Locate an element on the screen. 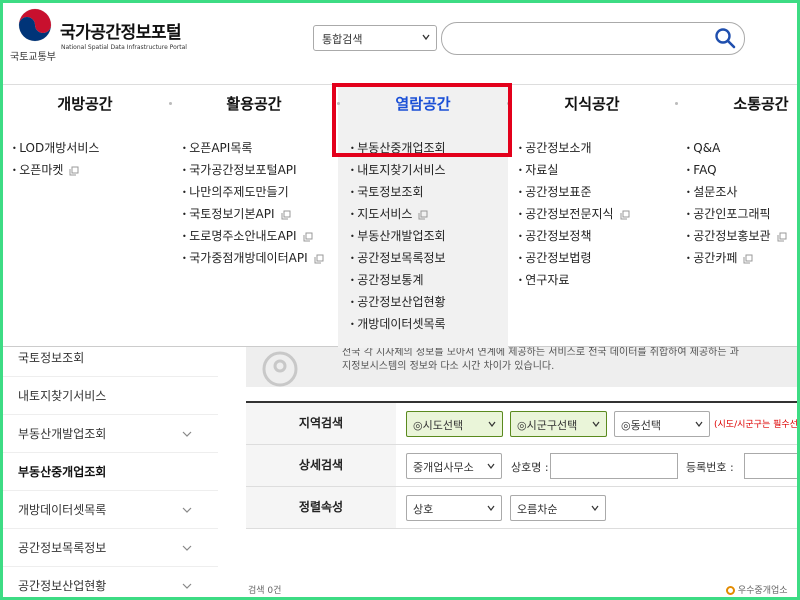  dong-select: ◎동선택 is located at coordinates (662, 424).